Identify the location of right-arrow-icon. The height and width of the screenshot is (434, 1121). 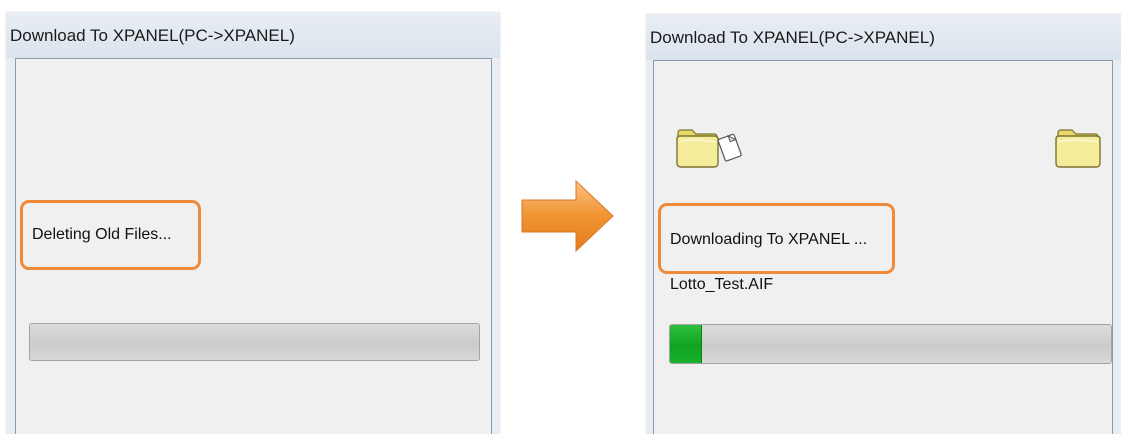
(567, 216).